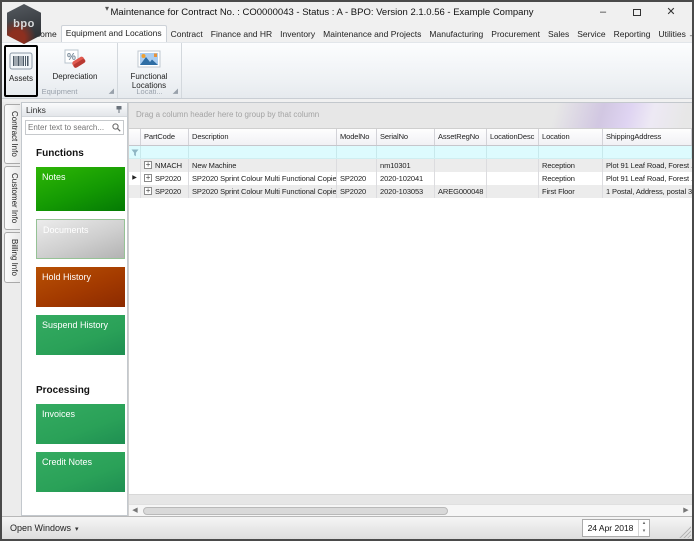 The width and height of the screenshot is (694, 541). What do you see at coordinates (24, 24) in the screenshot?
I see `bpo-logo-text: bpo` at bounding box center [24, 24].